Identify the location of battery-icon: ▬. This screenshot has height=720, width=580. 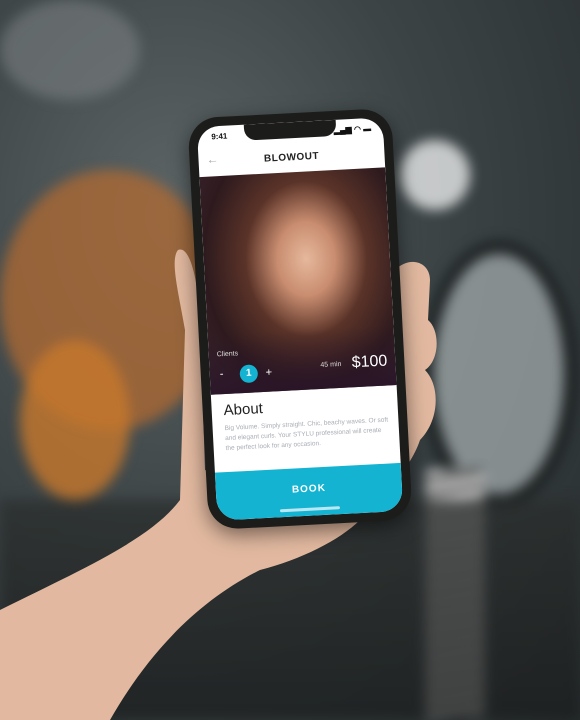
(367, 129).